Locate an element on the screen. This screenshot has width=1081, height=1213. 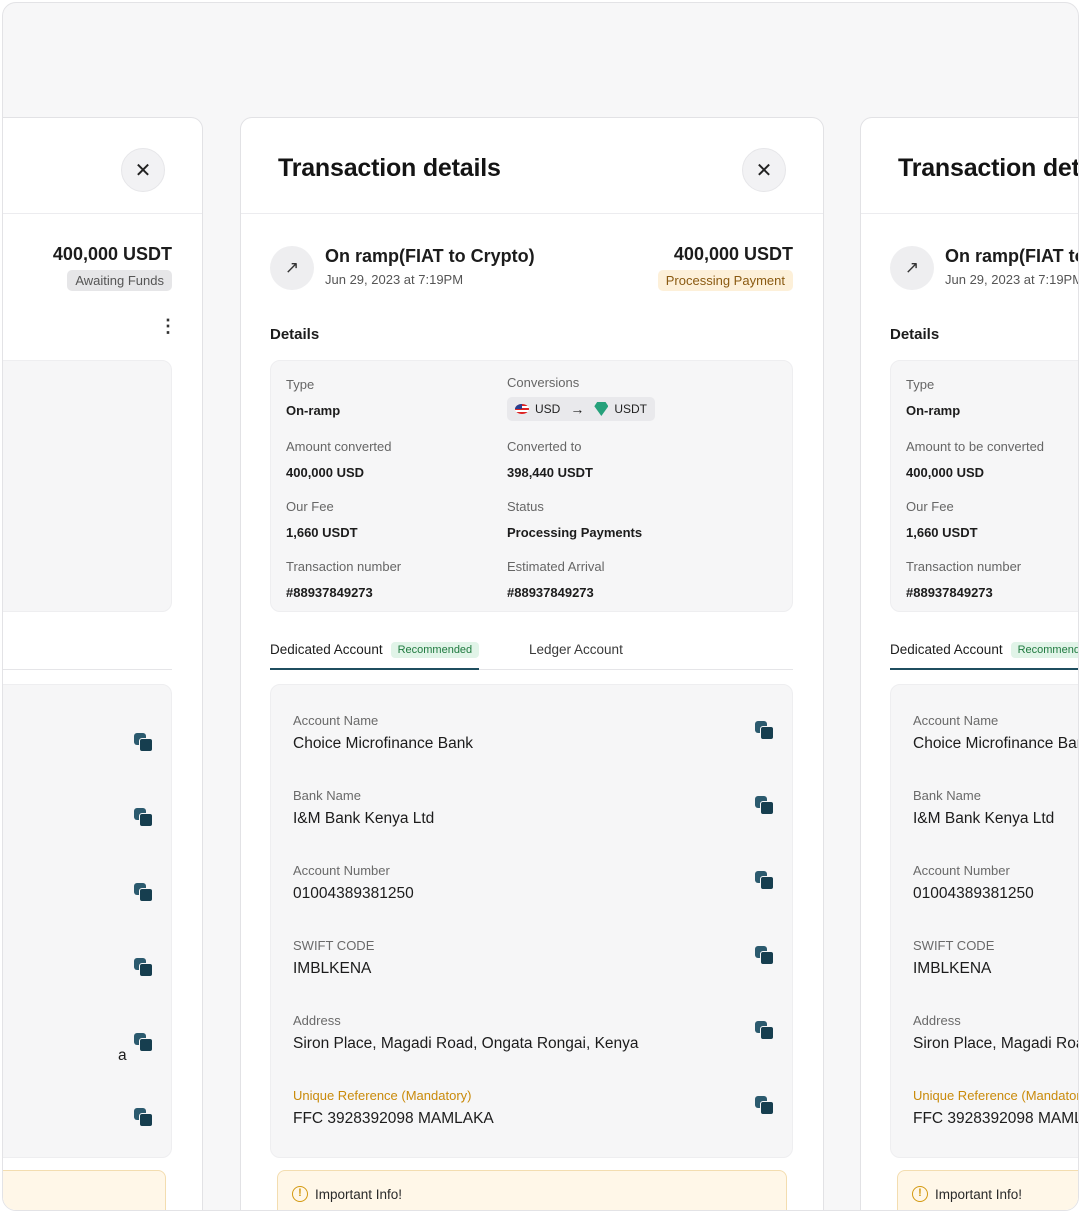
address-label: Address is located at coordinates (937, 1020).